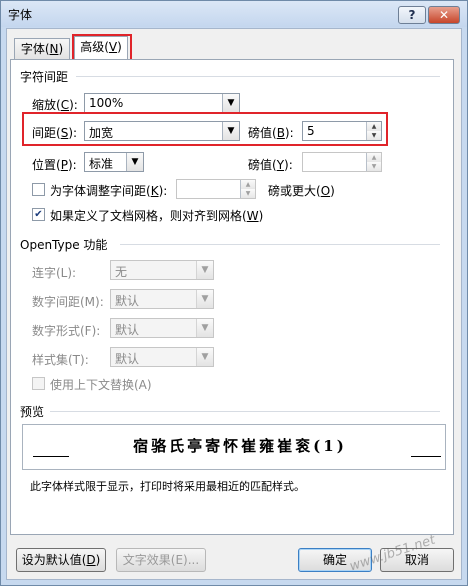 The image size is (468, 586). What do you see at coordinates (412, 15) in the screenshot?
I see `help-button: ?` at bounding box center [412, 15].